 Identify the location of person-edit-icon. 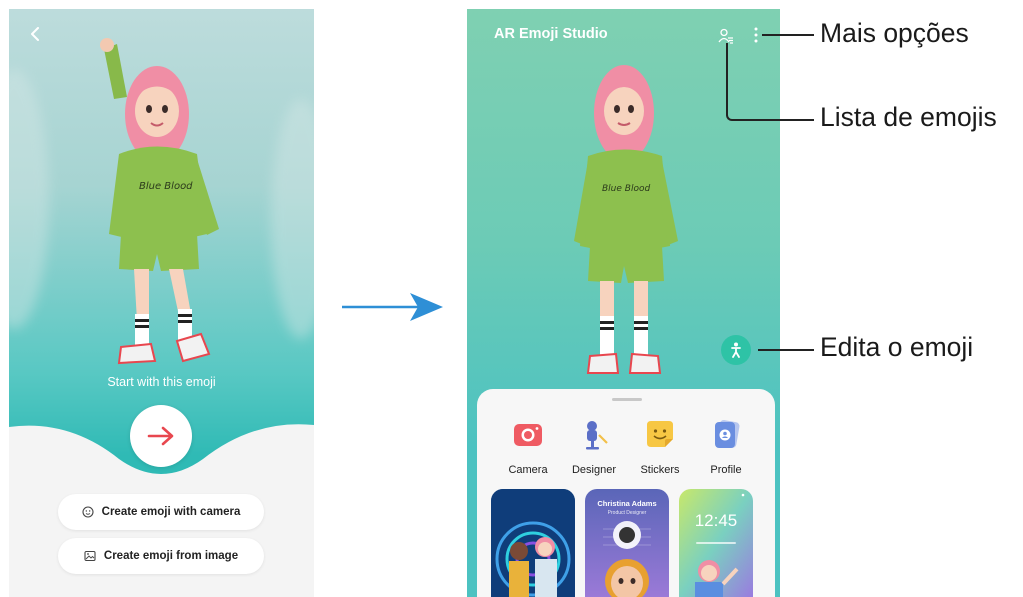
(736, 350).